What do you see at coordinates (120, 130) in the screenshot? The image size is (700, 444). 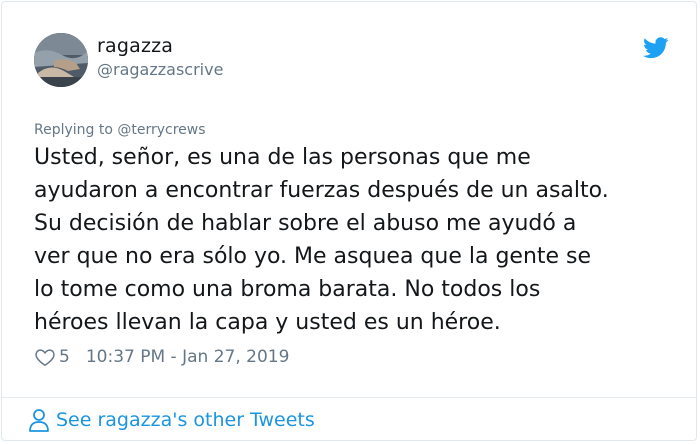 I see `replying-to-label: Replying to @terrycrews` at bounding box center [120, 130].